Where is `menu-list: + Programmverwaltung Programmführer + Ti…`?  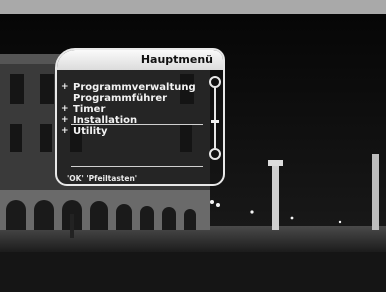 menu-list: + Programmverwaltung Programmführer + Ti… is located at coordinates (136, 109).